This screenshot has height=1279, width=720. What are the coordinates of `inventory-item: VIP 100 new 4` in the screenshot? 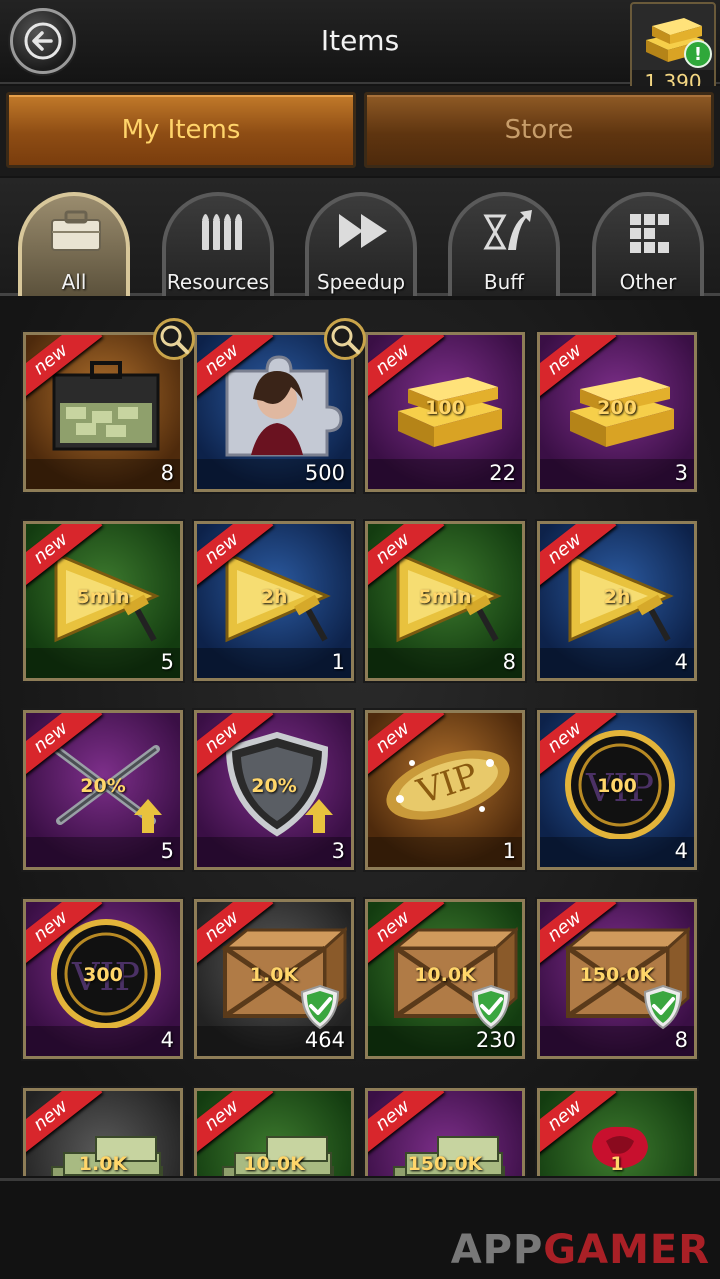 It's located at (617, 790).